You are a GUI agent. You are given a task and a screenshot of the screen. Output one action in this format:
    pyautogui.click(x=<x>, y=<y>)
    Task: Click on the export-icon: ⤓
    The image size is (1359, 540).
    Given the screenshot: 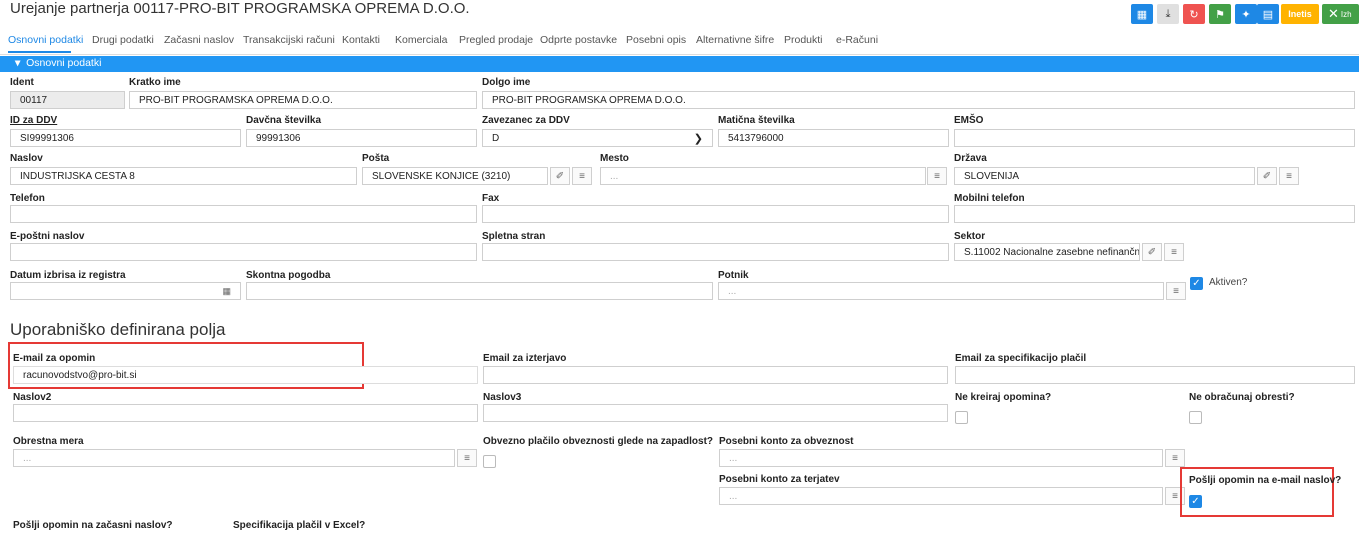 What is the action you would take?
    pyautogui.click(x=1168, y=13)
    